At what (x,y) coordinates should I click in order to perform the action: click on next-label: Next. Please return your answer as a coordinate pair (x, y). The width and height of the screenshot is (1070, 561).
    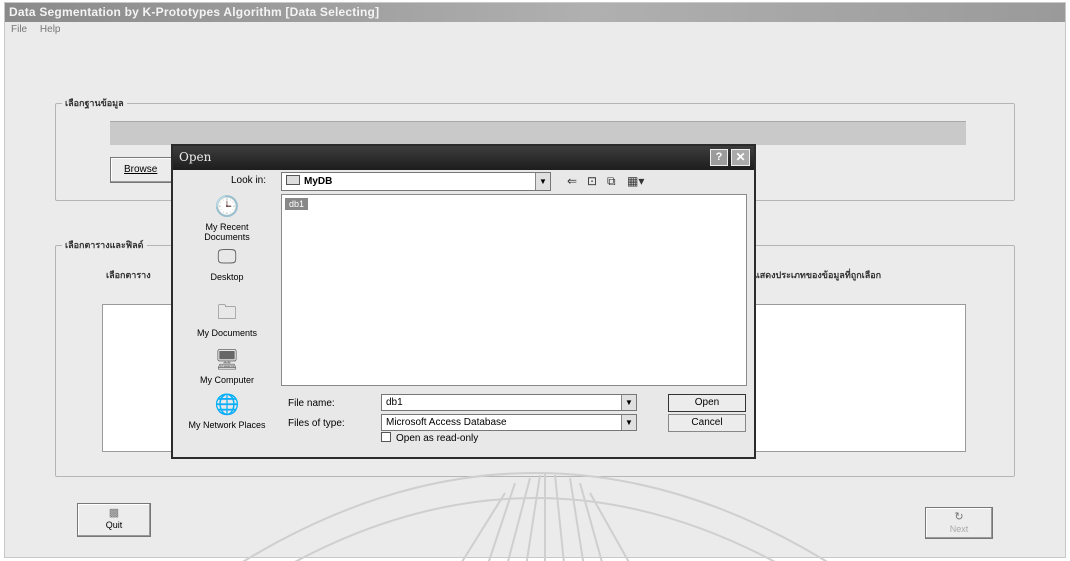
    Looking at the image, I should click on (959, 529).